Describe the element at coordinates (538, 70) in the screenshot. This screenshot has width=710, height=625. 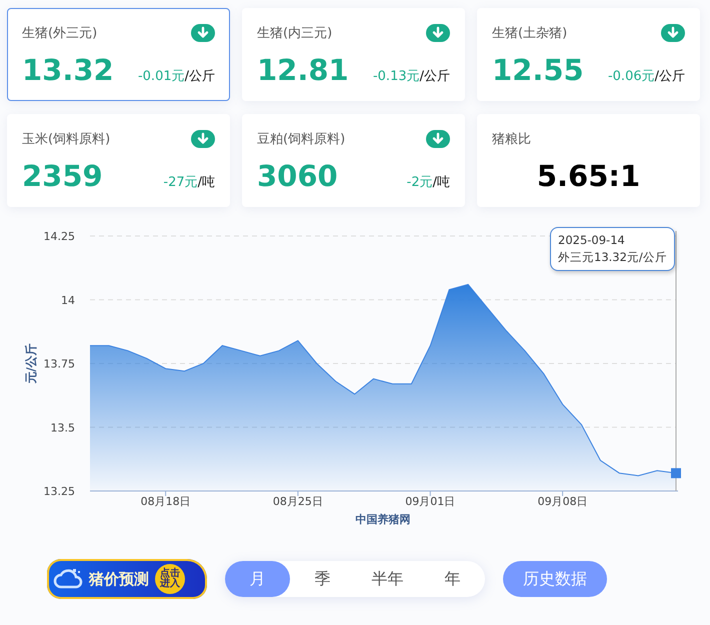
I see `price-value: 12.55` at that location.